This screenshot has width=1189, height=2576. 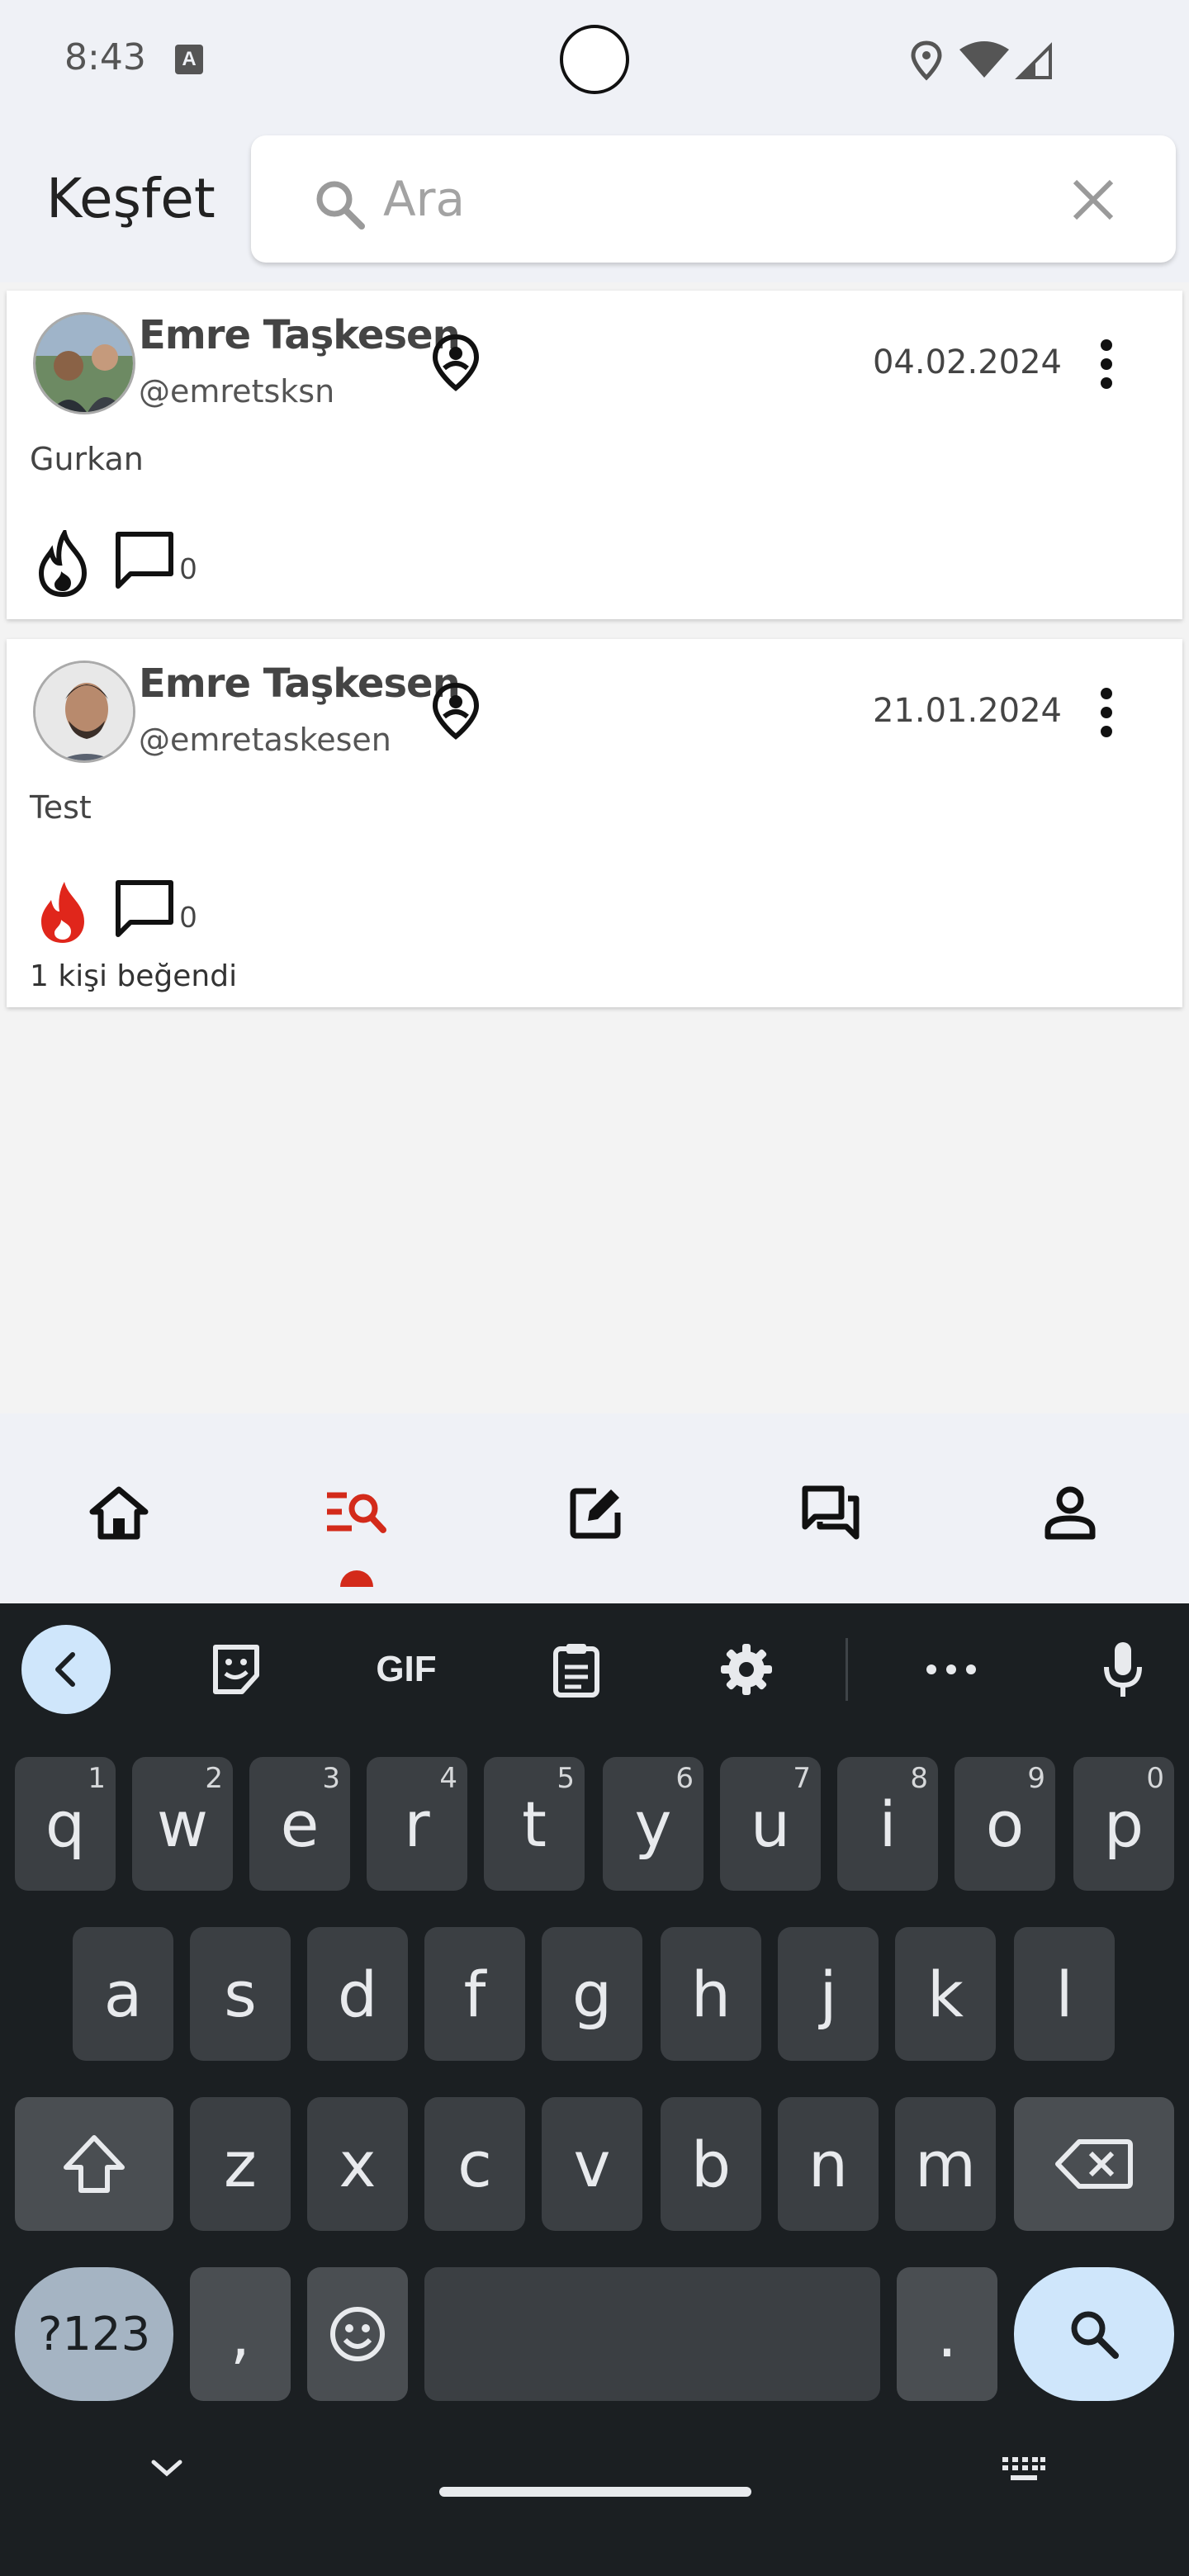 What do you see at coordinates (240, 2334) in the screenshot?
I see `comma-key: ,` at bounding box center [240, 2334].